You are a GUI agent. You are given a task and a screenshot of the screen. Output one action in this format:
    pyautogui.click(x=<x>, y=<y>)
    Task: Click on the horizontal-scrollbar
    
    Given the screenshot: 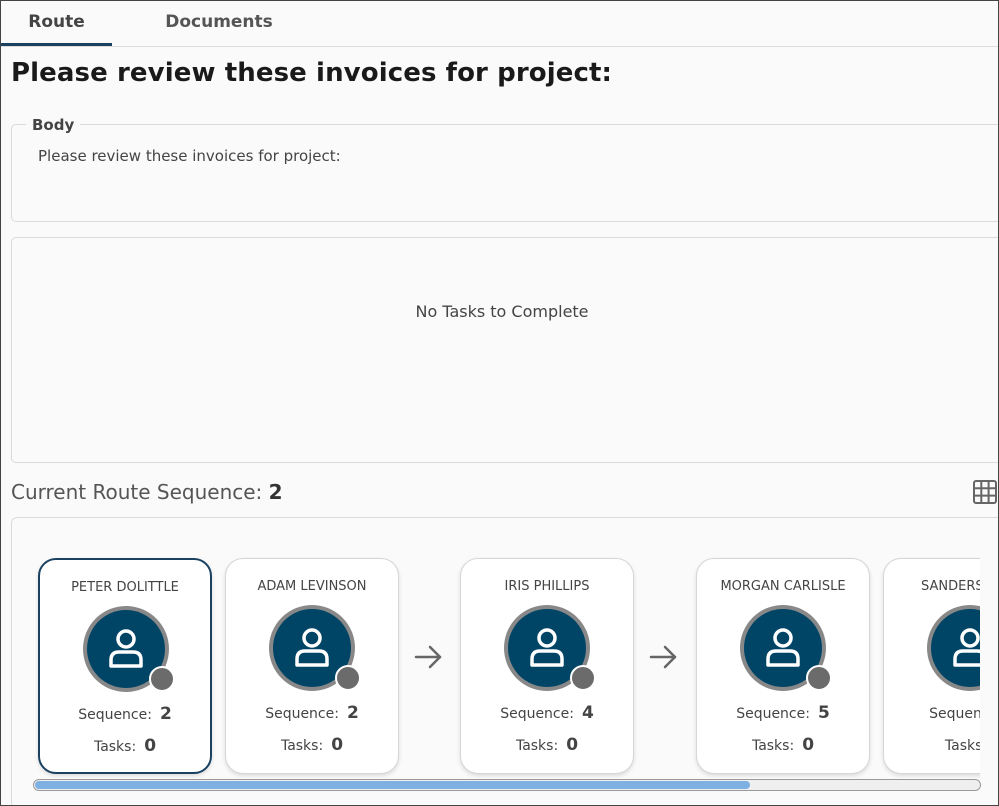 What is the action you would take?
    pyautogui.click(x=507, y=785)
    